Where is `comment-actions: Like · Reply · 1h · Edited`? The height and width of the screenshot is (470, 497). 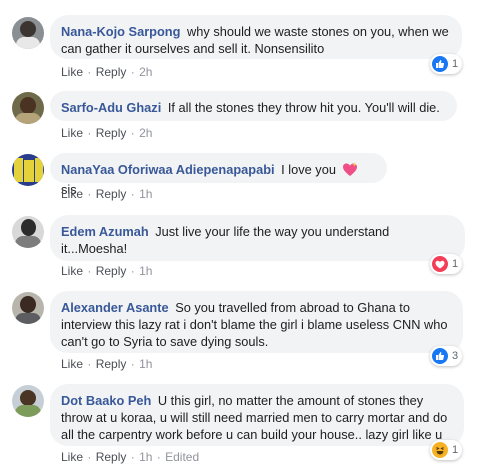
comment-actions: Like · Reply · 1h · Edited is located at coordinates (130, 457).